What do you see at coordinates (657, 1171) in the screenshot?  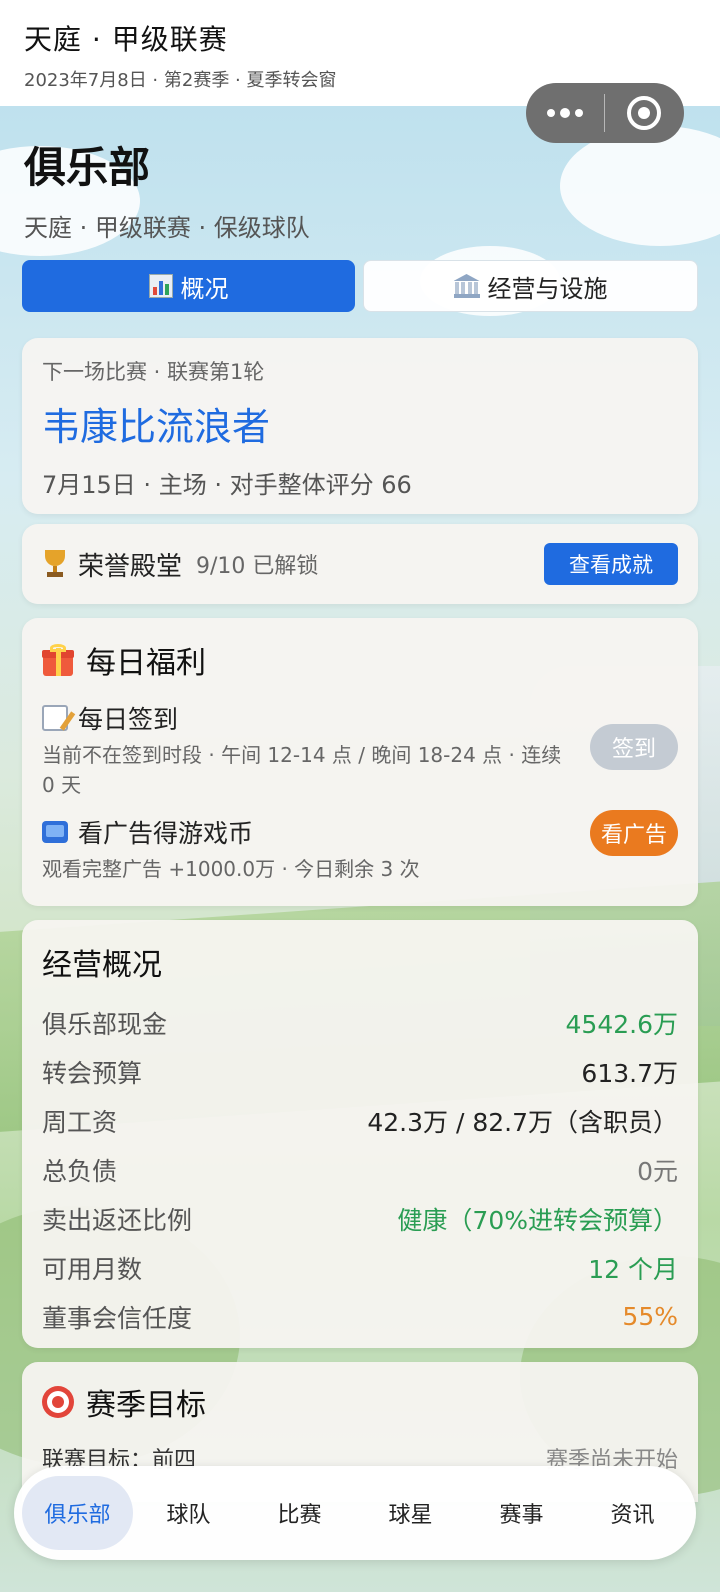 I see `operations-row-value: 0元` at bounding box center [657, 1171].